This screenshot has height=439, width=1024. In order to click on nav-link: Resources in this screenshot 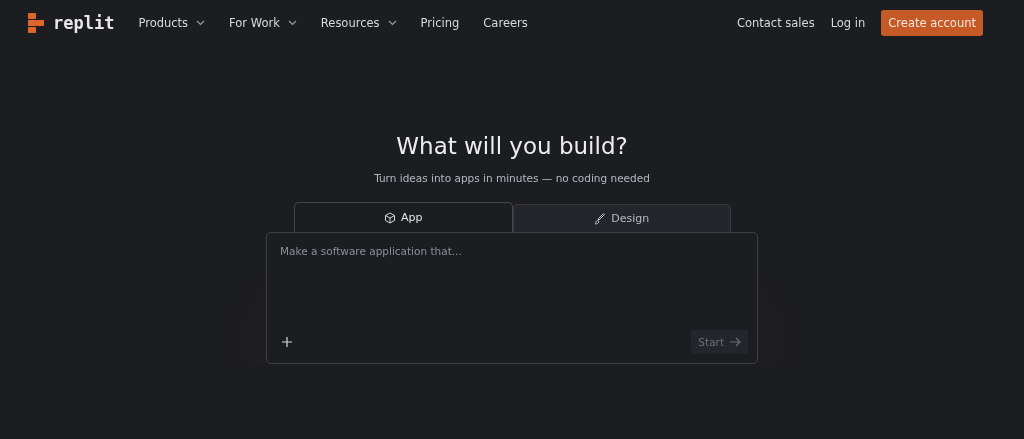, I will do `click(358, 23)`.